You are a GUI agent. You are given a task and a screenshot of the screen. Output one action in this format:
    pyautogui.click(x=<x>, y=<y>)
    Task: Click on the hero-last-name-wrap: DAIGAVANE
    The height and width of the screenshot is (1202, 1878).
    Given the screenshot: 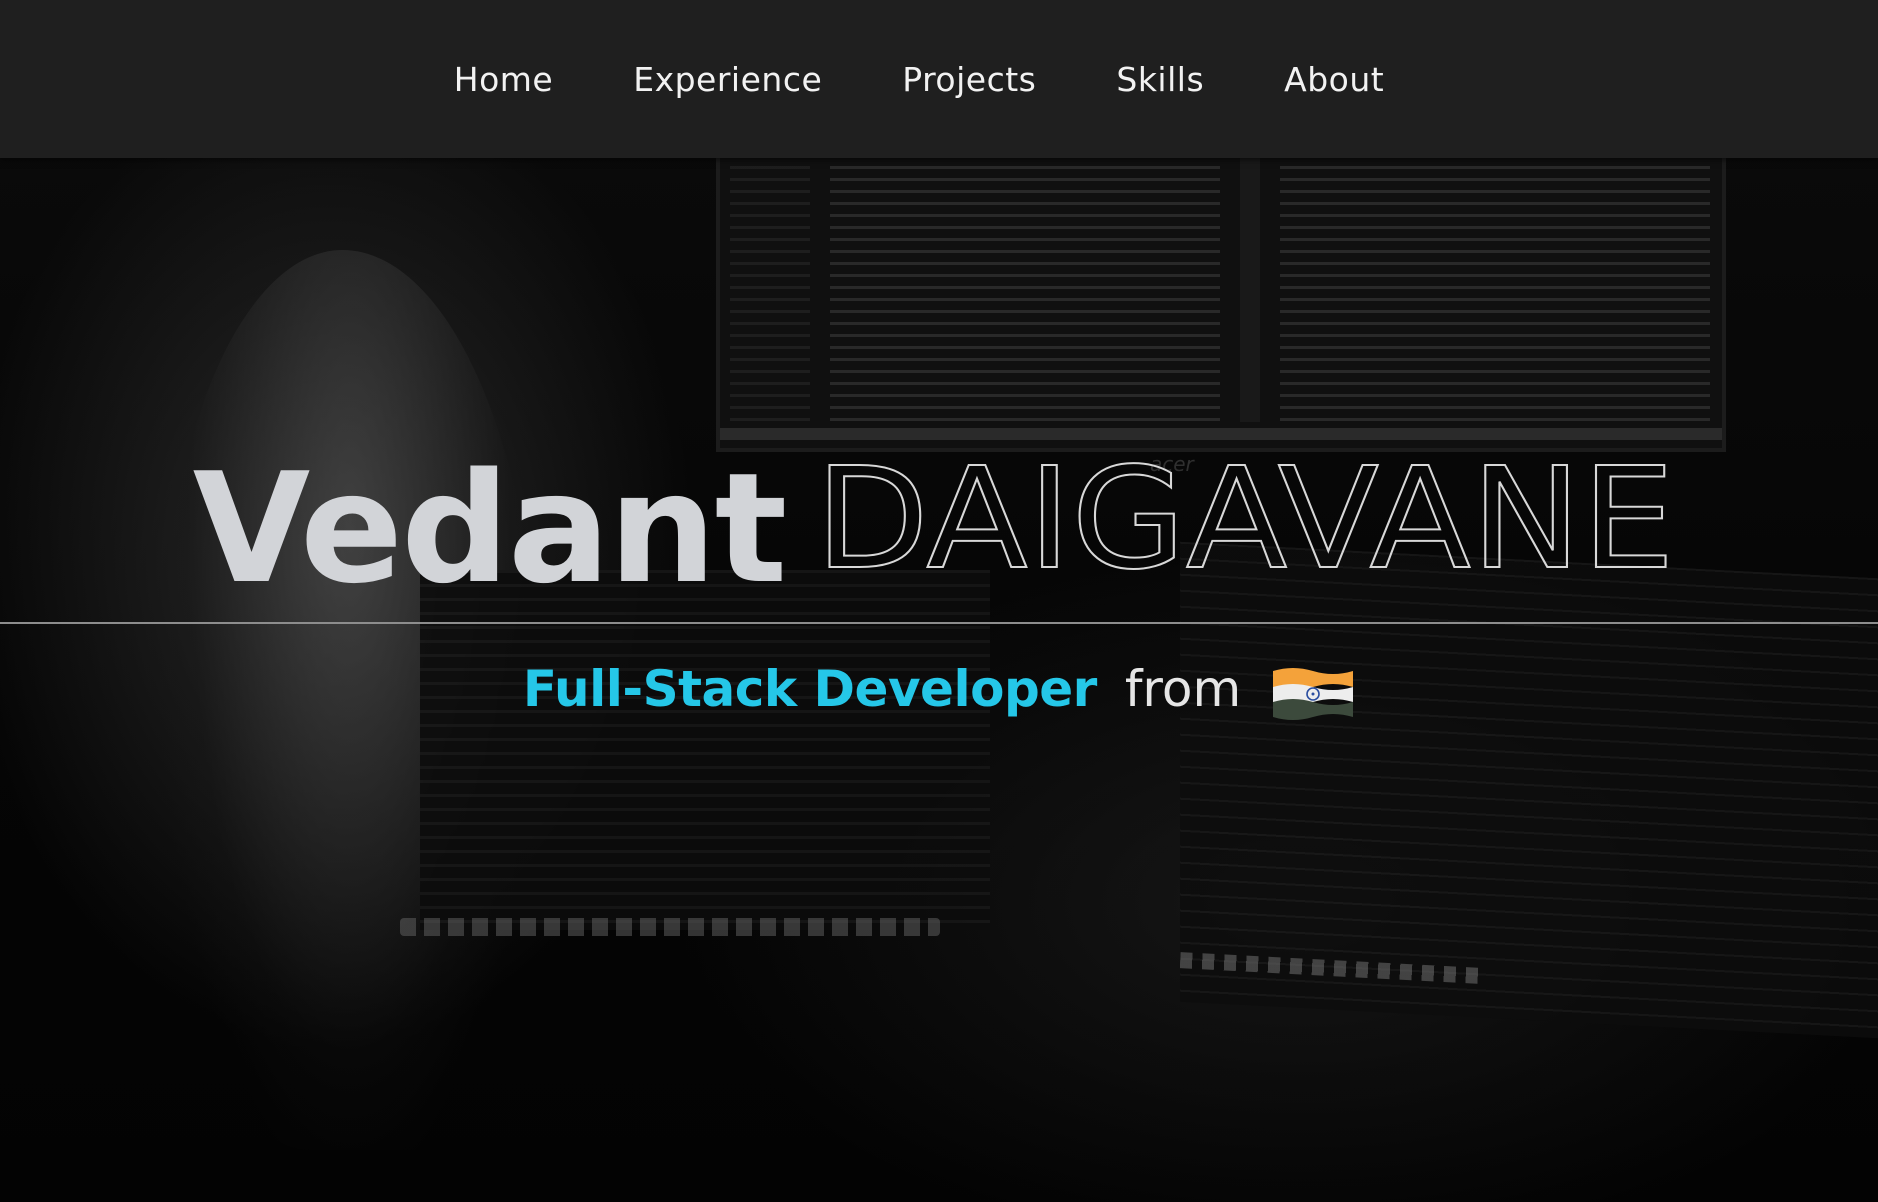 What is the action you would take?
    pyautogui.click(x=1250, y=516)
    